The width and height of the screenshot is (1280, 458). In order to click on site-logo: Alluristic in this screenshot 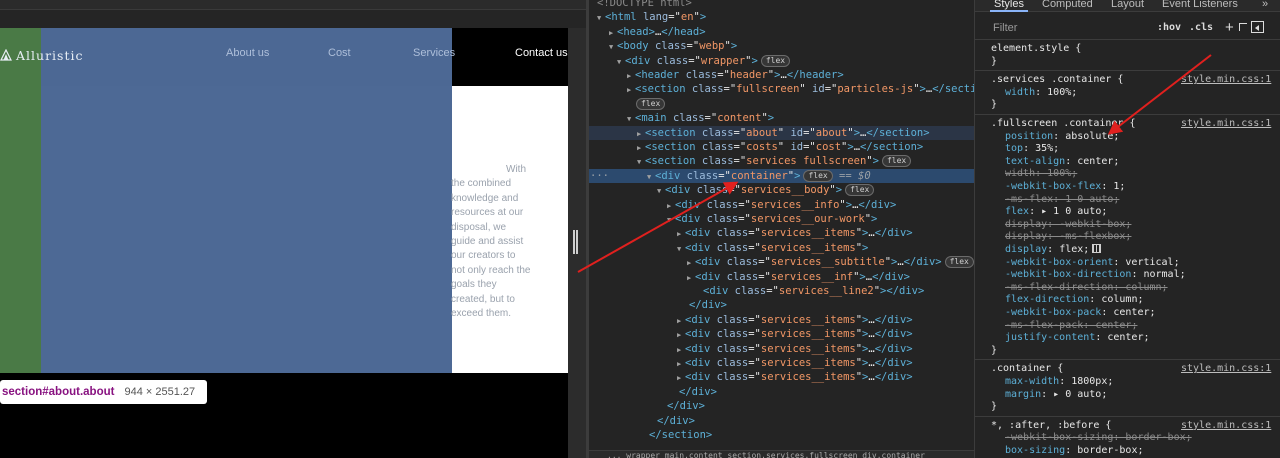, I will do `click(41, 55)`.